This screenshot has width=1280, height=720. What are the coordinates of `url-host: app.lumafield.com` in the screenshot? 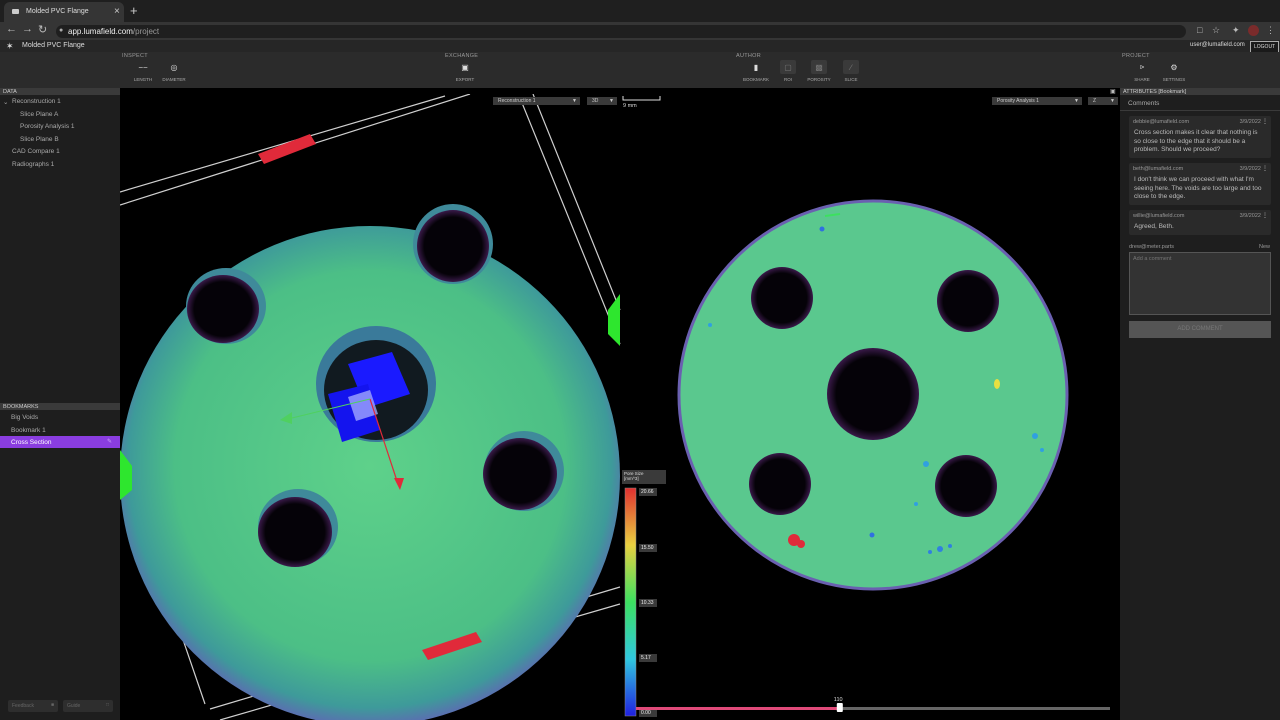 It's located at (100, 31).